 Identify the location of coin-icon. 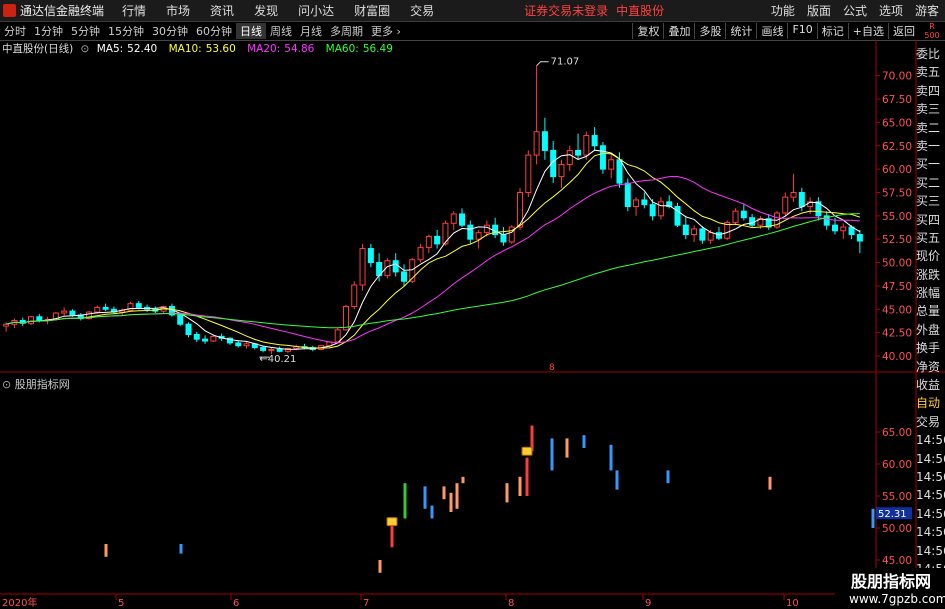
(392, 522).